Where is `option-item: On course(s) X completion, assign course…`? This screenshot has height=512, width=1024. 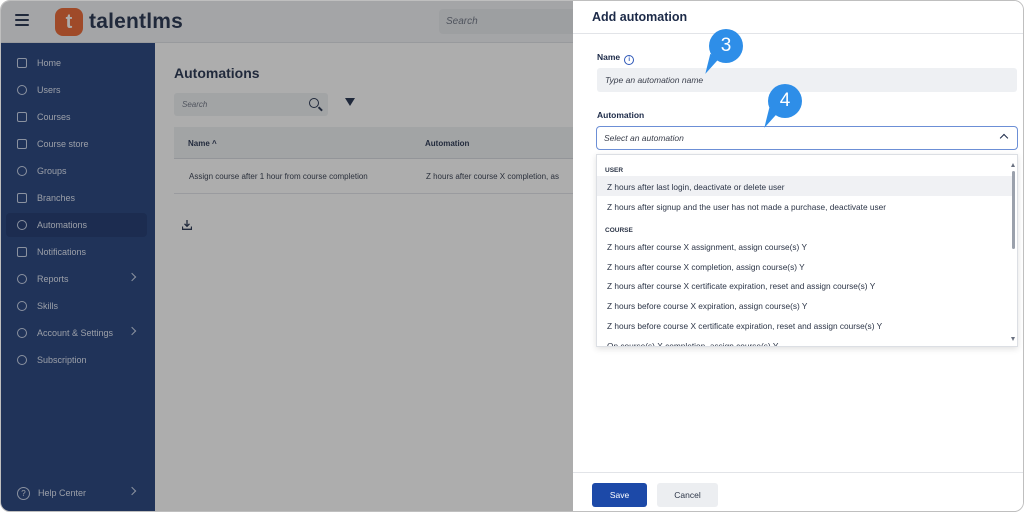
option-item: On course(s) X completion, assign course… is located at coordinates (805, 340).